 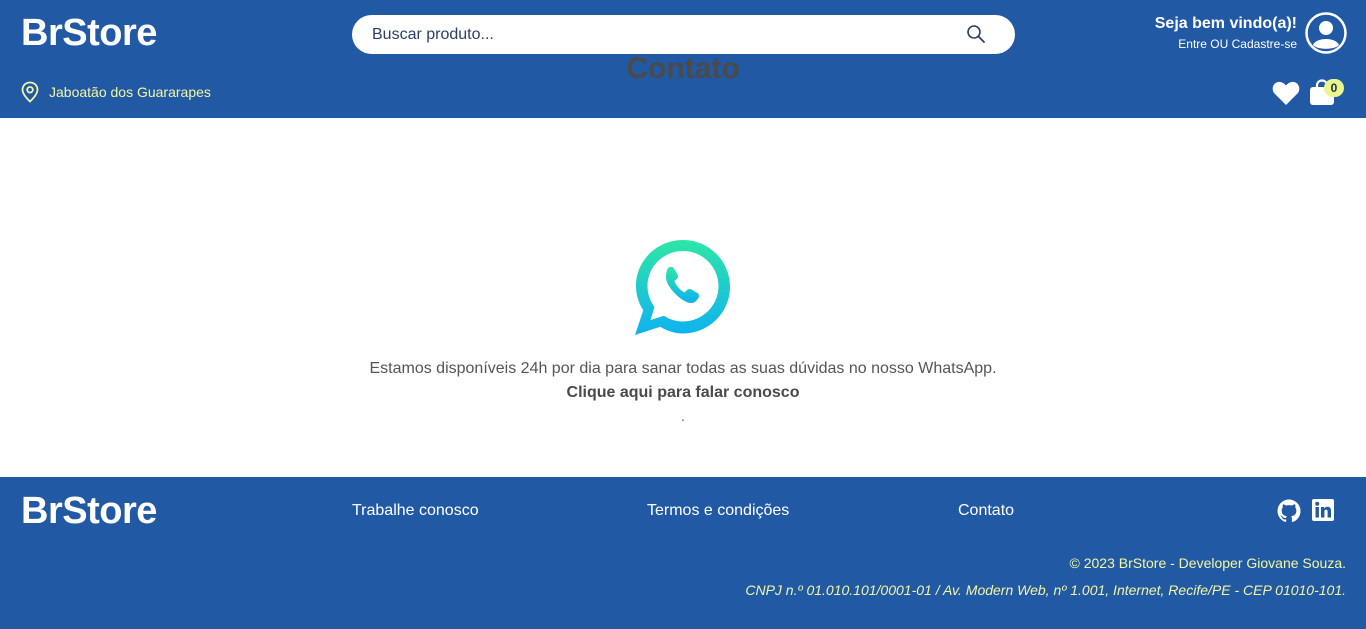 What do you see at coordinates (683, 393) in the screenshot?
I see `whatsapp-contact-link: Clique aqui para falar conosco` at bounding box center [683, 393].